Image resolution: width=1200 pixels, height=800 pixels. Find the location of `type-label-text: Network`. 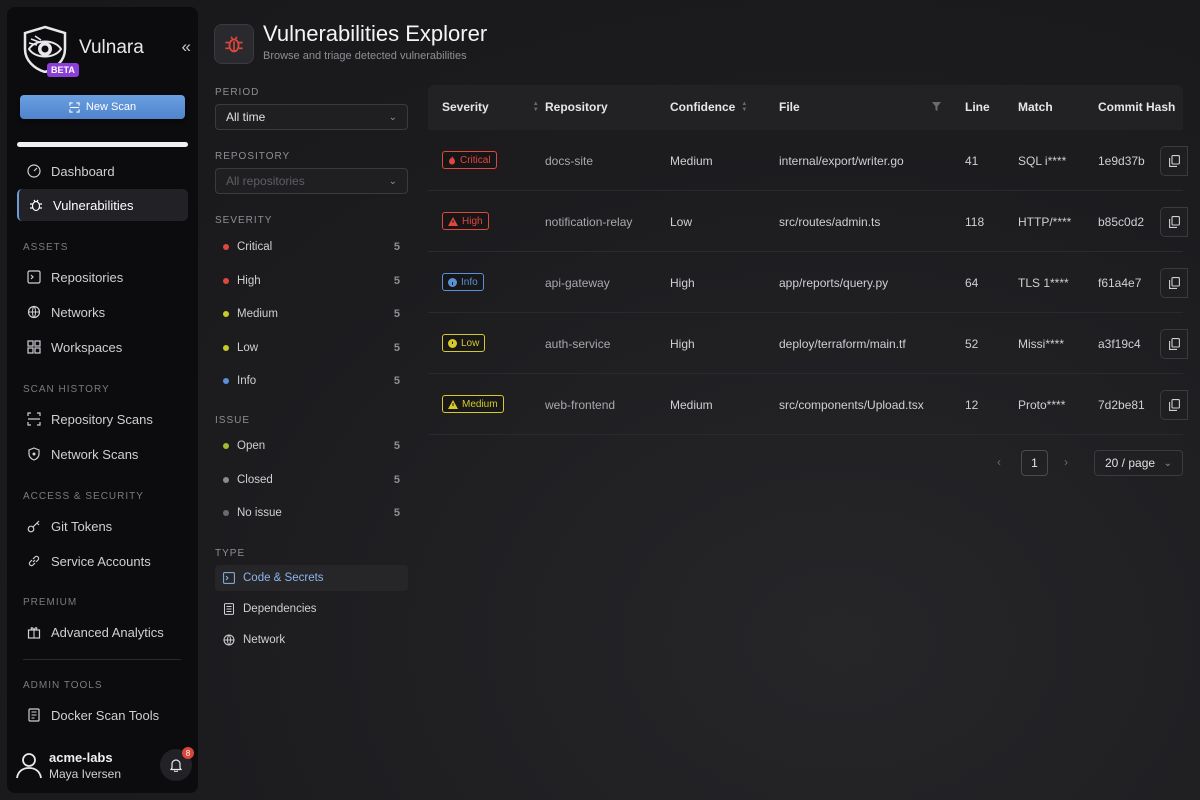

type-label-text: Network is located at coordinates (264, 640).